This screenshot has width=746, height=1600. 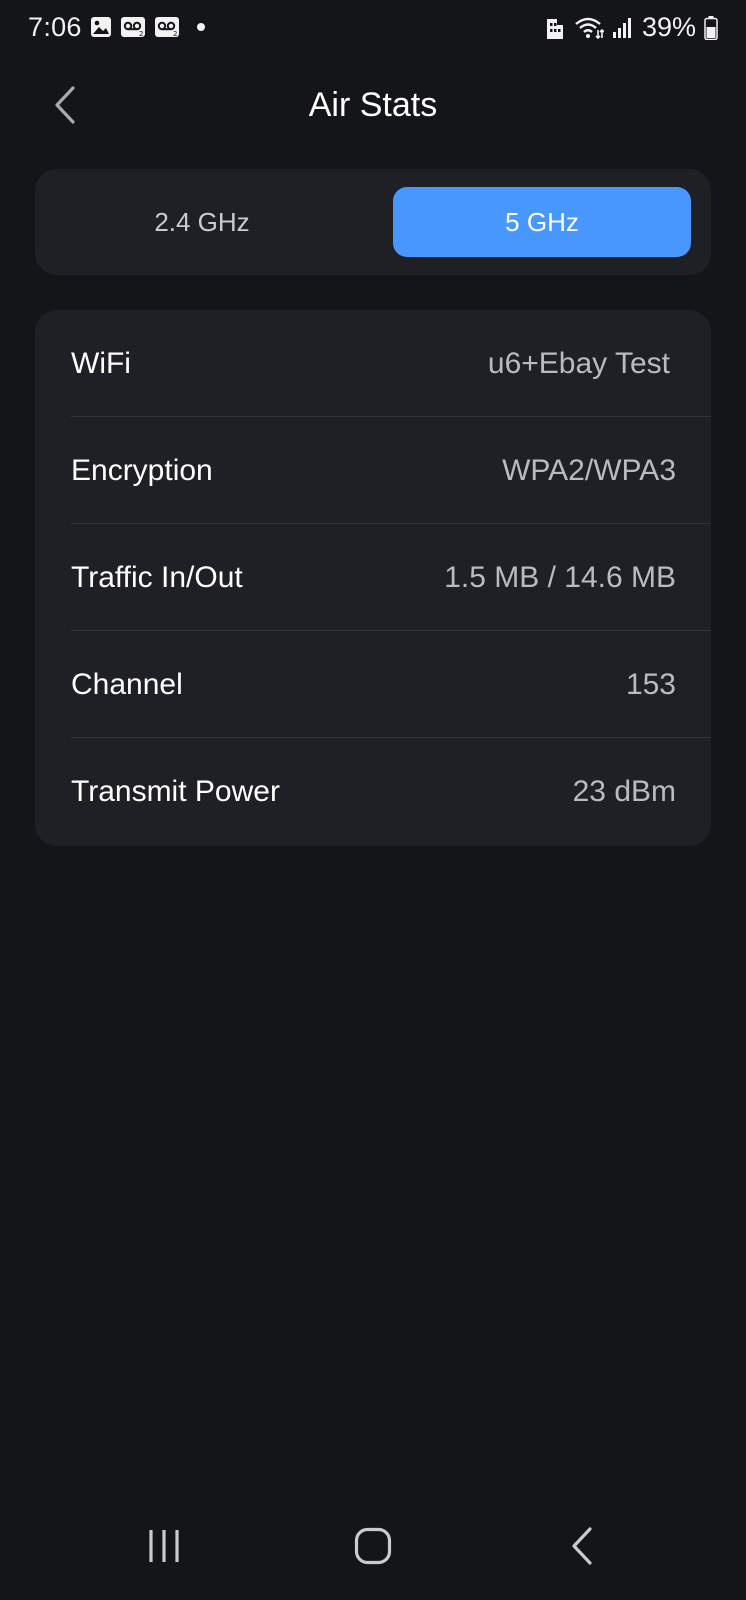 I want to click on work-profile-icon, so click(x=555, y=28).